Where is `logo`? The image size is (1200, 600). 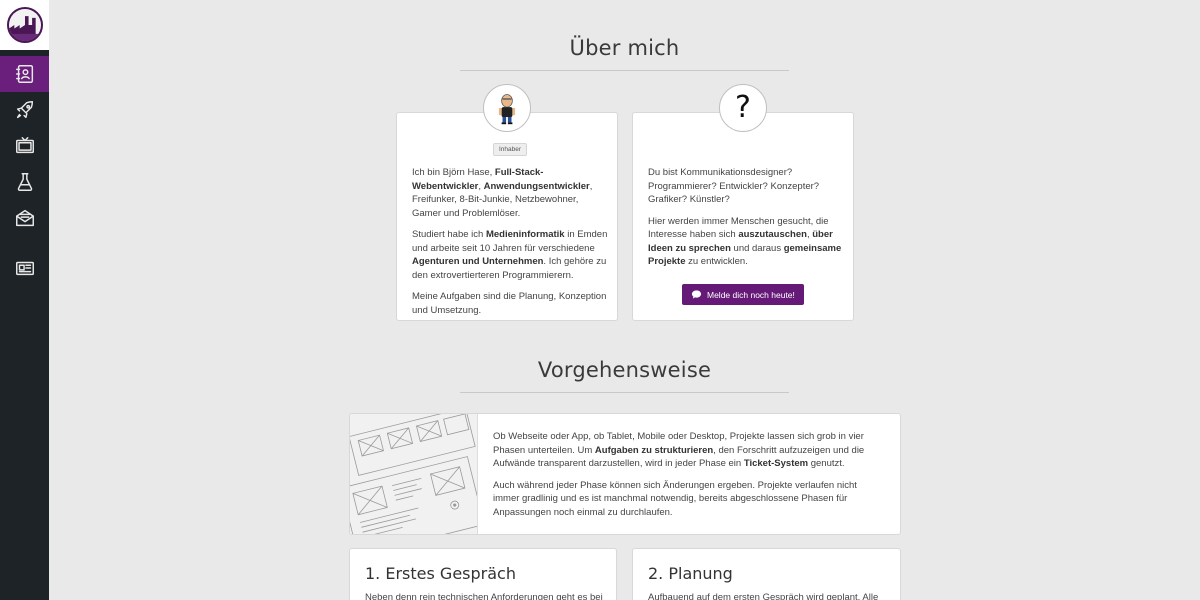
logo is located at coordinates (24, 25).